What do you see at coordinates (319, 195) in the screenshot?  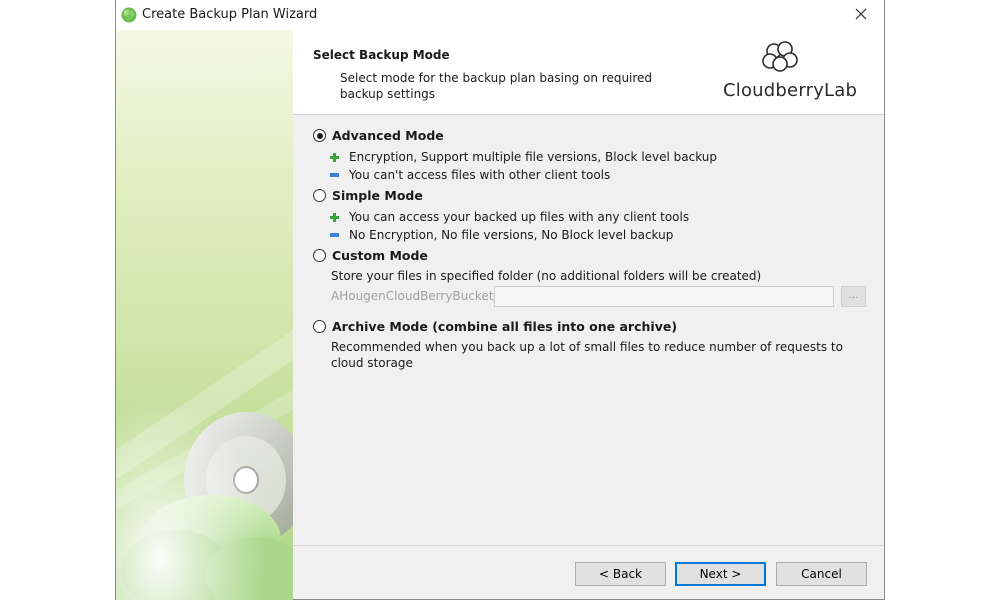 I see `simple-mode-radio` at bounding box center [319, 195].